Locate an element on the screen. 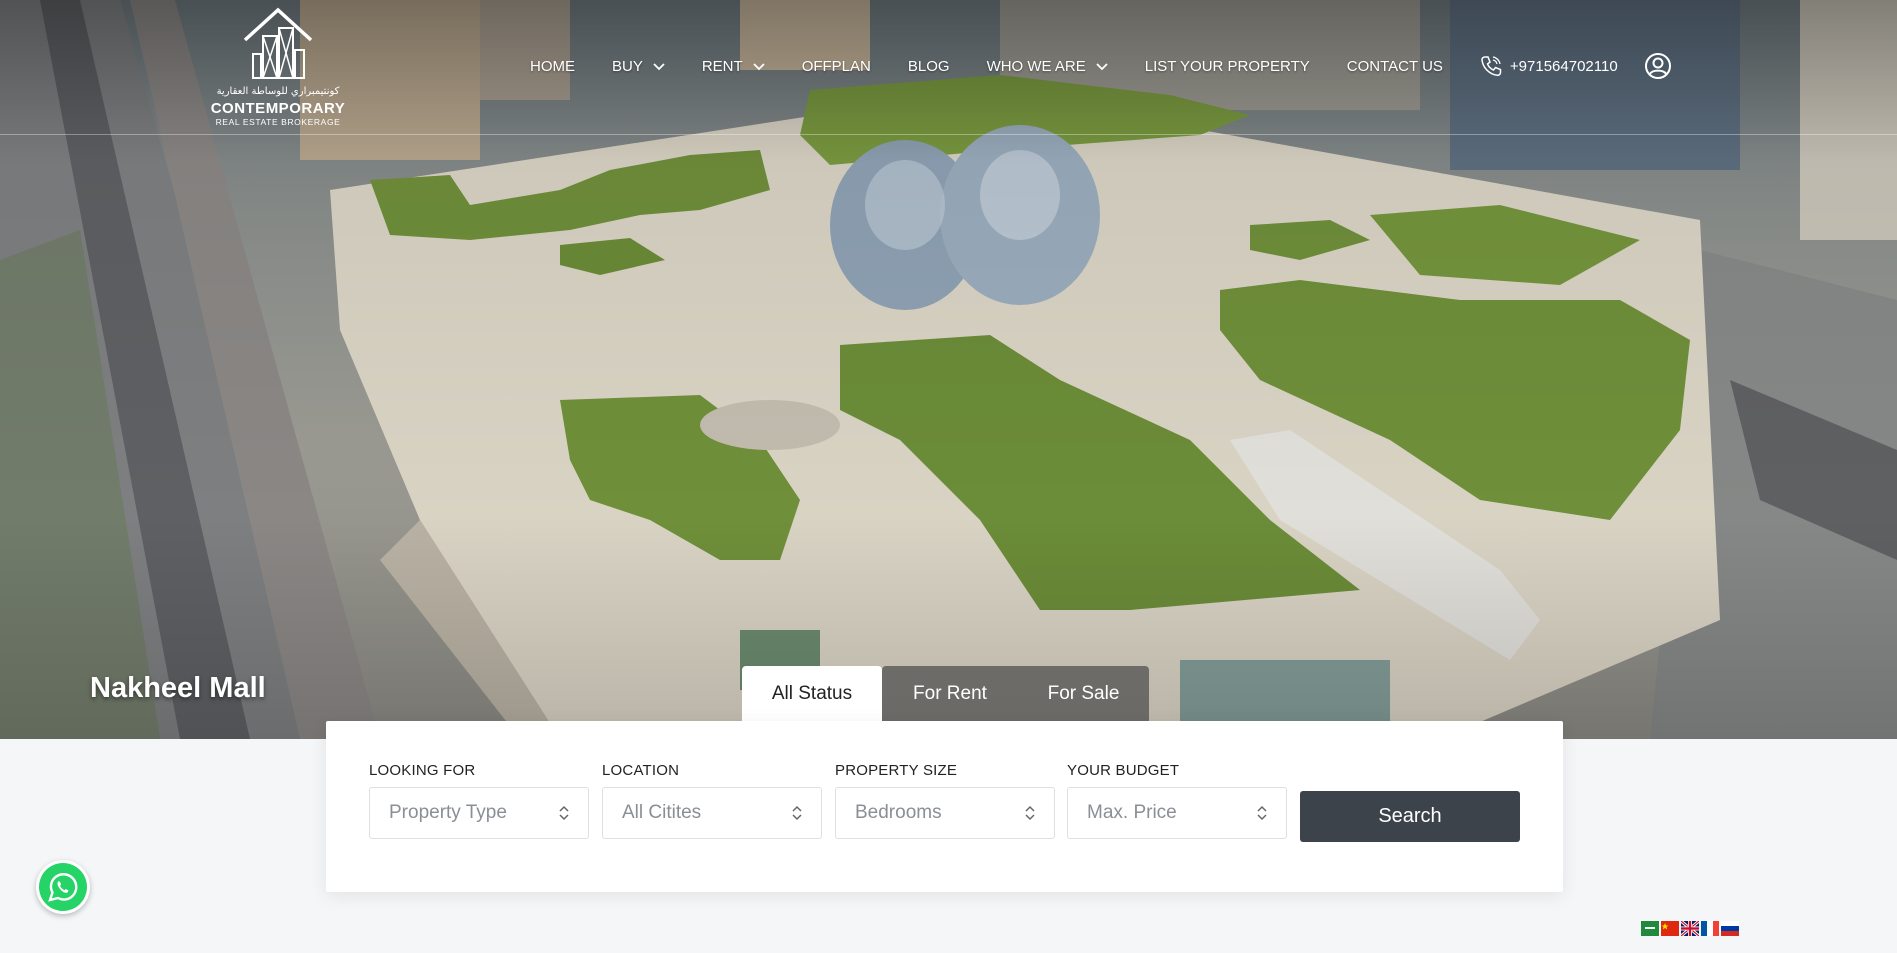 This screenshot has height=953, width=1897. bedrooms-value: Bedrooms is located at coordinates (898, 812).